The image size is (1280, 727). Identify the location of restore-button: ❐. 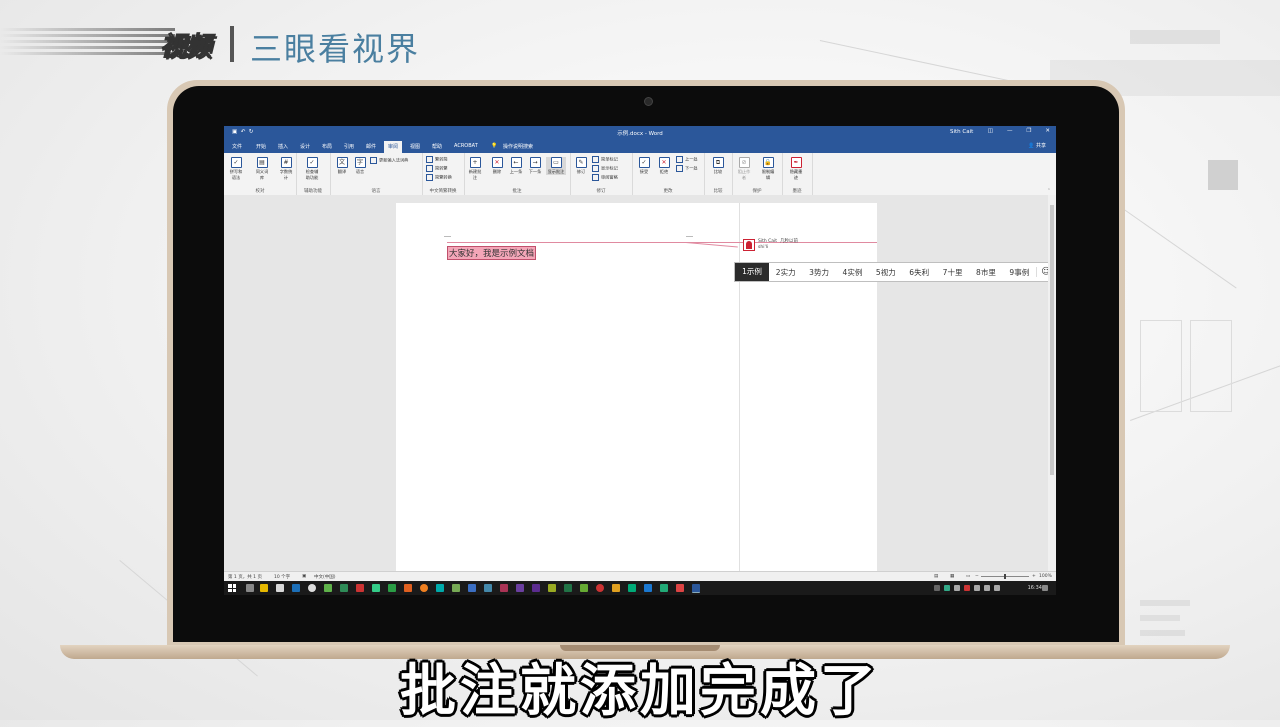
(1028, 131).